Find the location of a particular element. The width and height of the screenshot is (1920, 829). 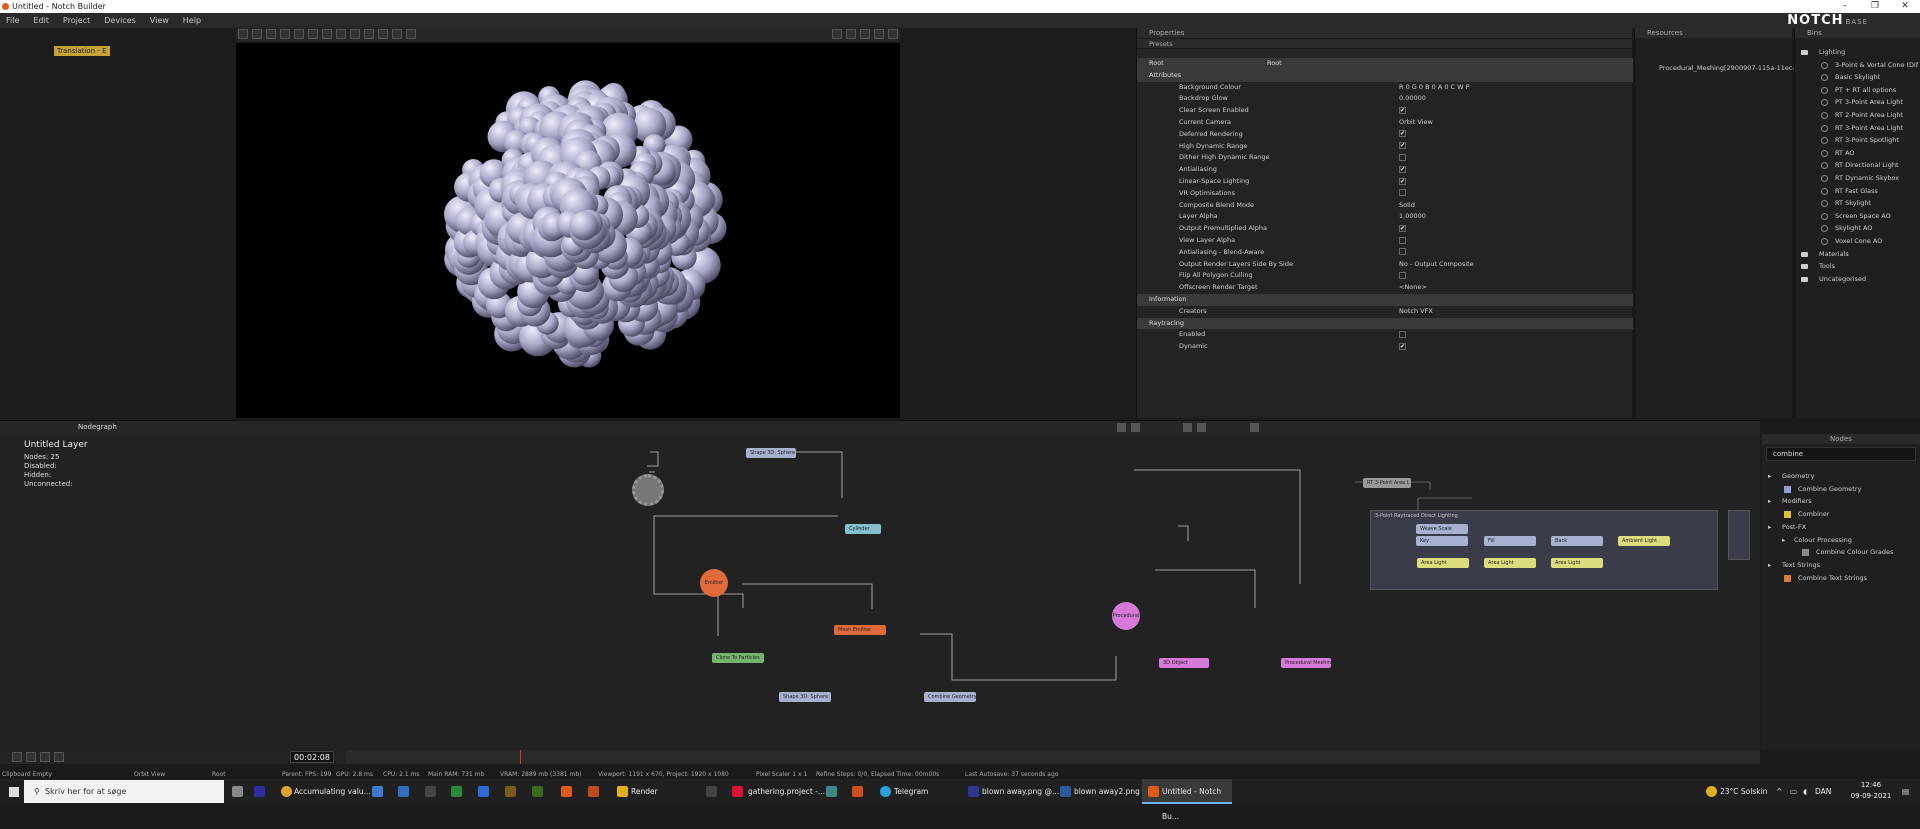

marker-icon is located at coordinates (45, 757).